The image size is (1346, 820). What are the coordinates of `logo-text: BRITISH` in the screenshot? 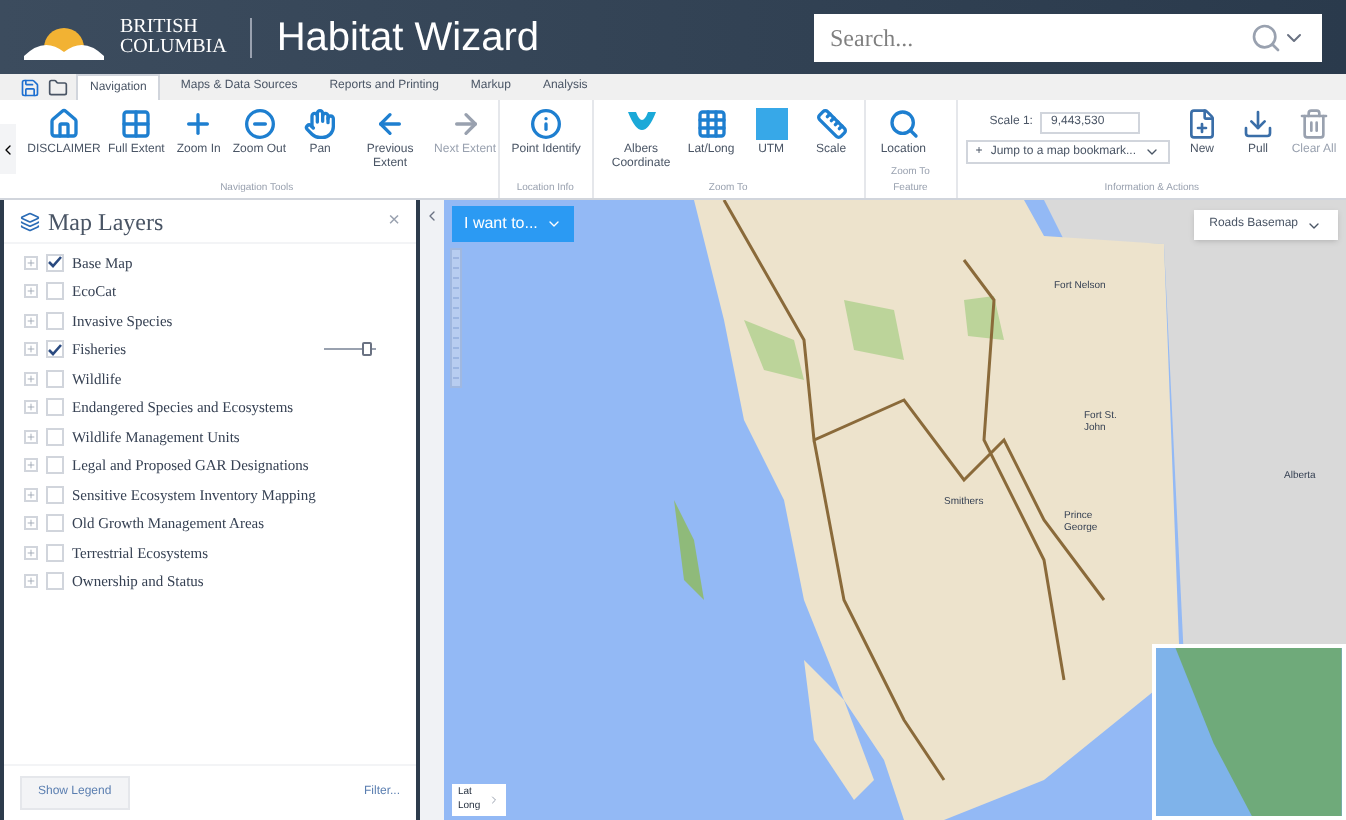 It's located at (160, 27).